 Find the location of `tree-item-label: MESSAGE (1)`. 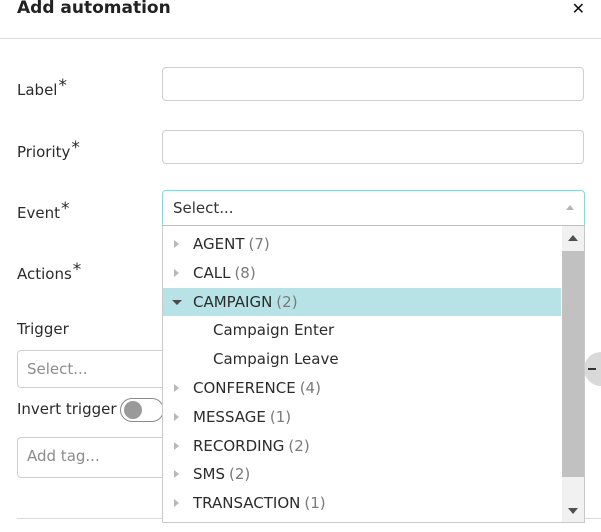

tree-item-label: MESSAGE (1) is located at coordinates (242, 417).